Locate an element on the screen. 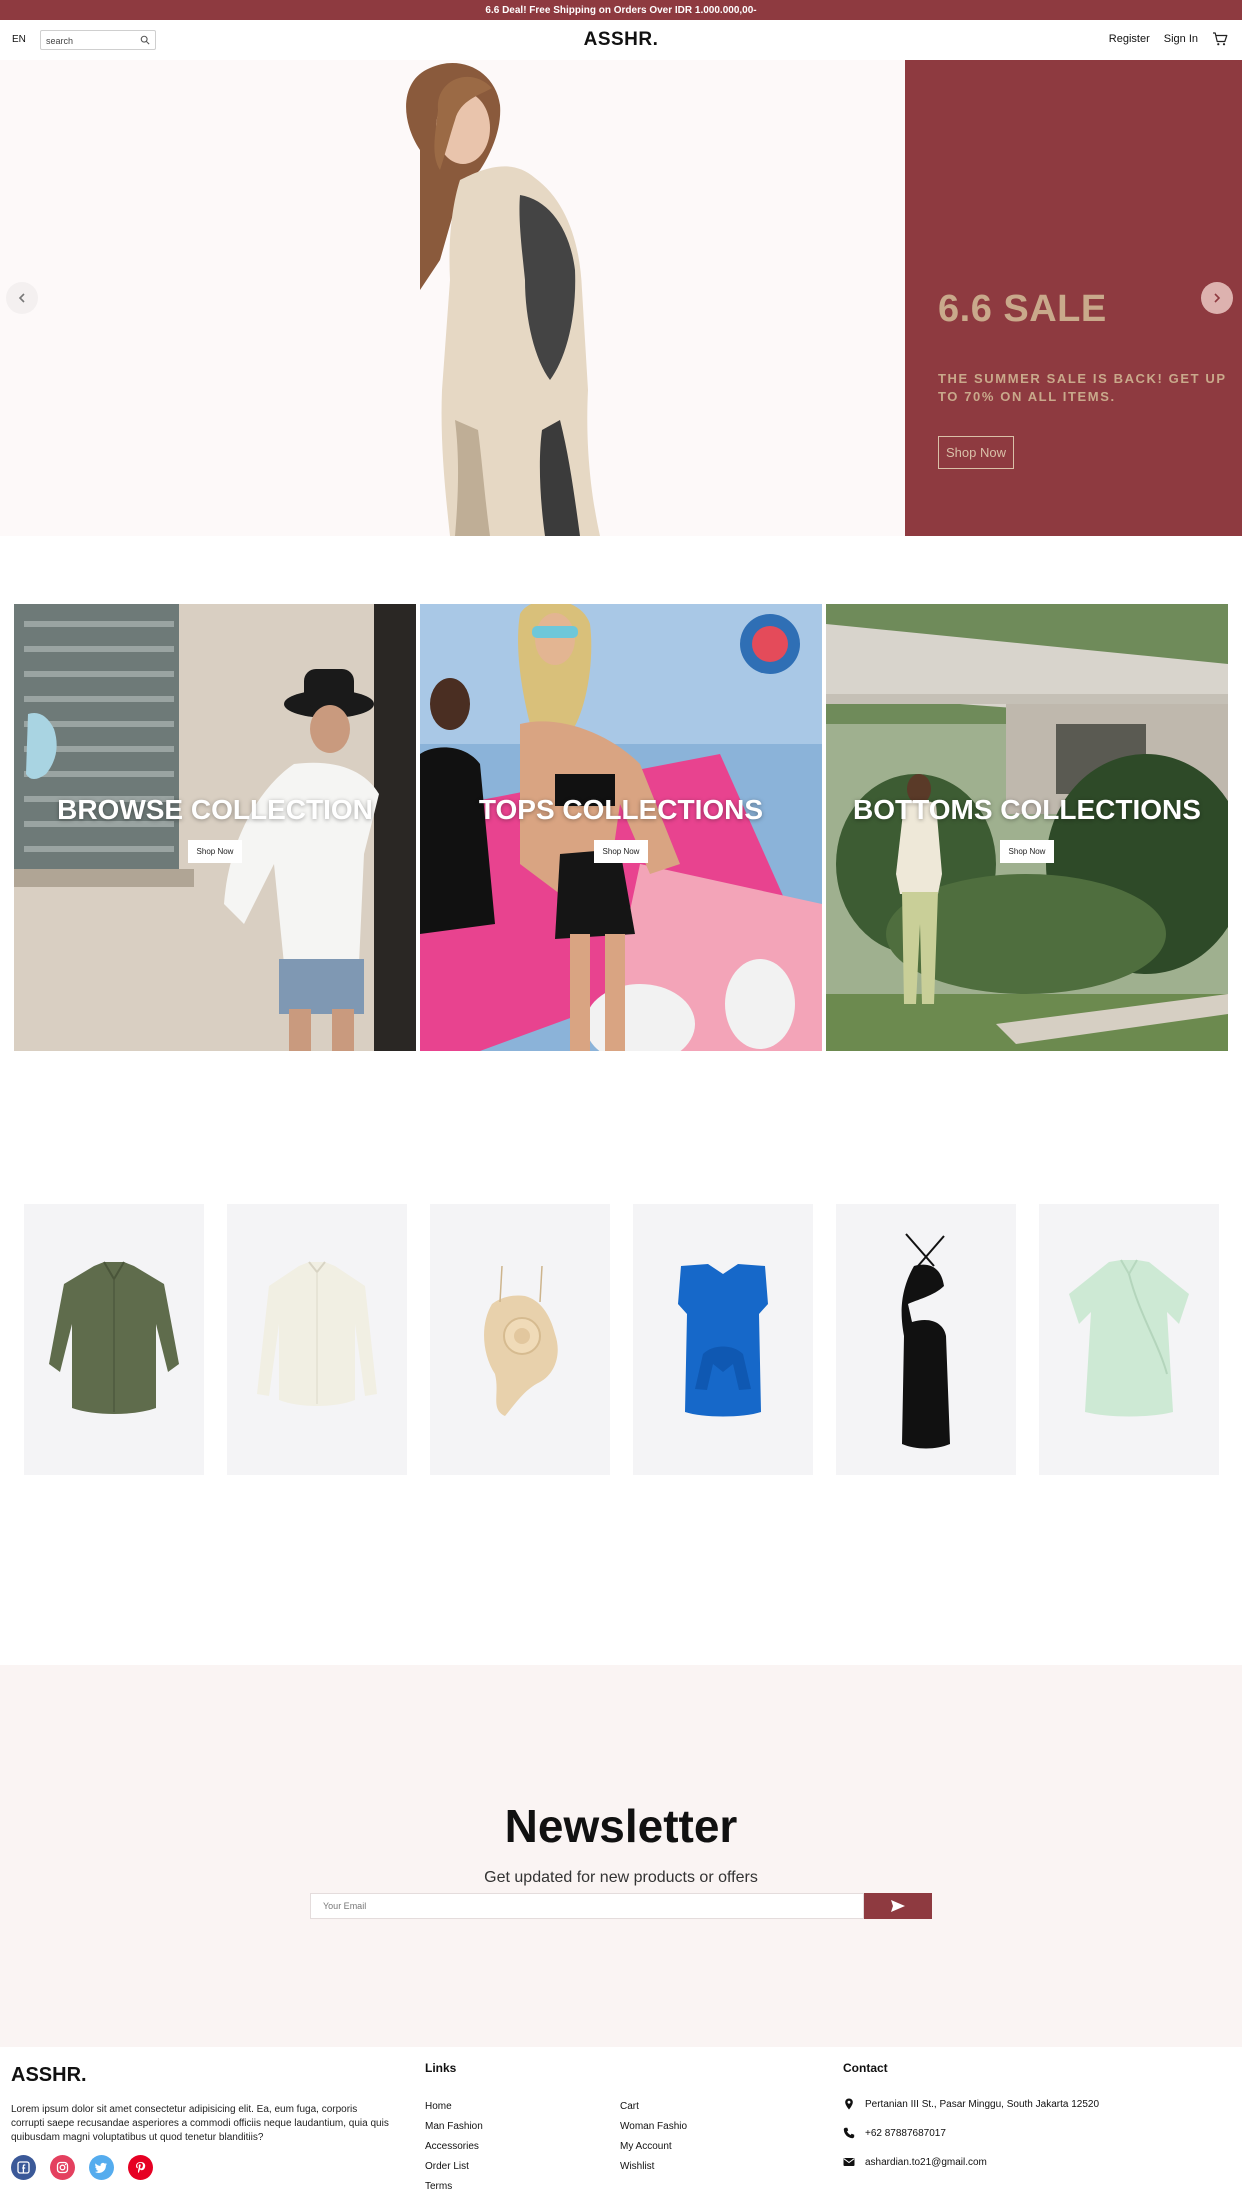 The image size is (1242, 2208). footer-links-column-2: Cart Woman Fashio My Account Wishlist is located at coordinates (653, 2137).